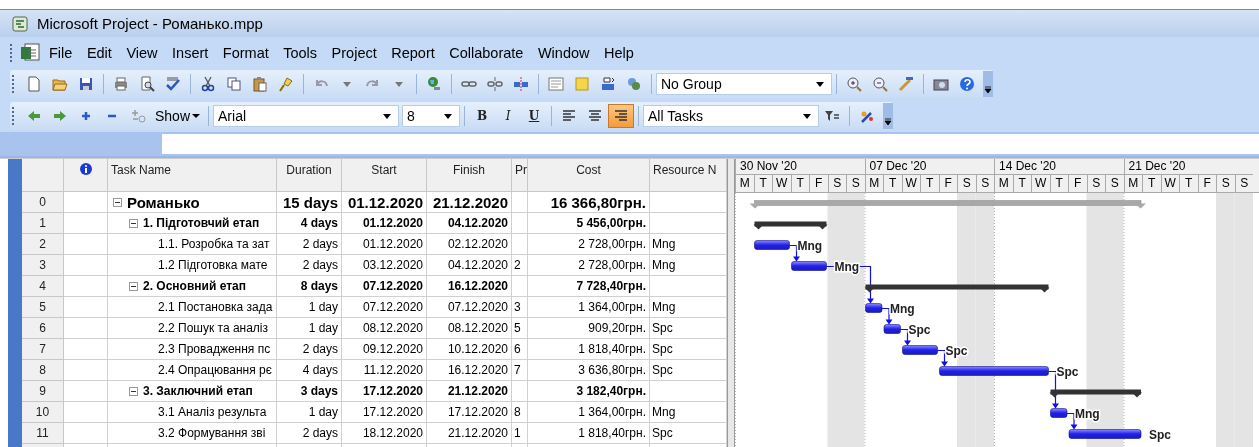 This screenshot has height=447, width=1259. I want to click on align-center-icon, so click(595, 116).